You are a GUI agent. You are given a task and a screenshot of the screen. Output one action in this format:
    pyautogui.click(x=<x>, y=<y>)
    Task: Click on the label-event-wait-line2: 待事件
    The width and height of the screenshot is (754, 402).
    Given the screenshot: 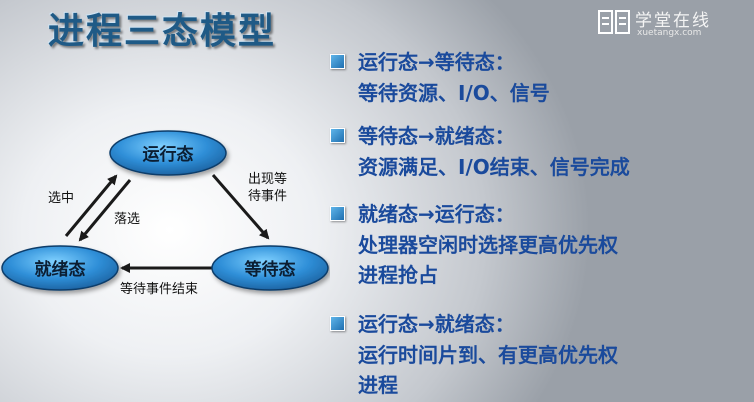 What is the action you would take?
    pyautogui.click(x=267, y=196)
    